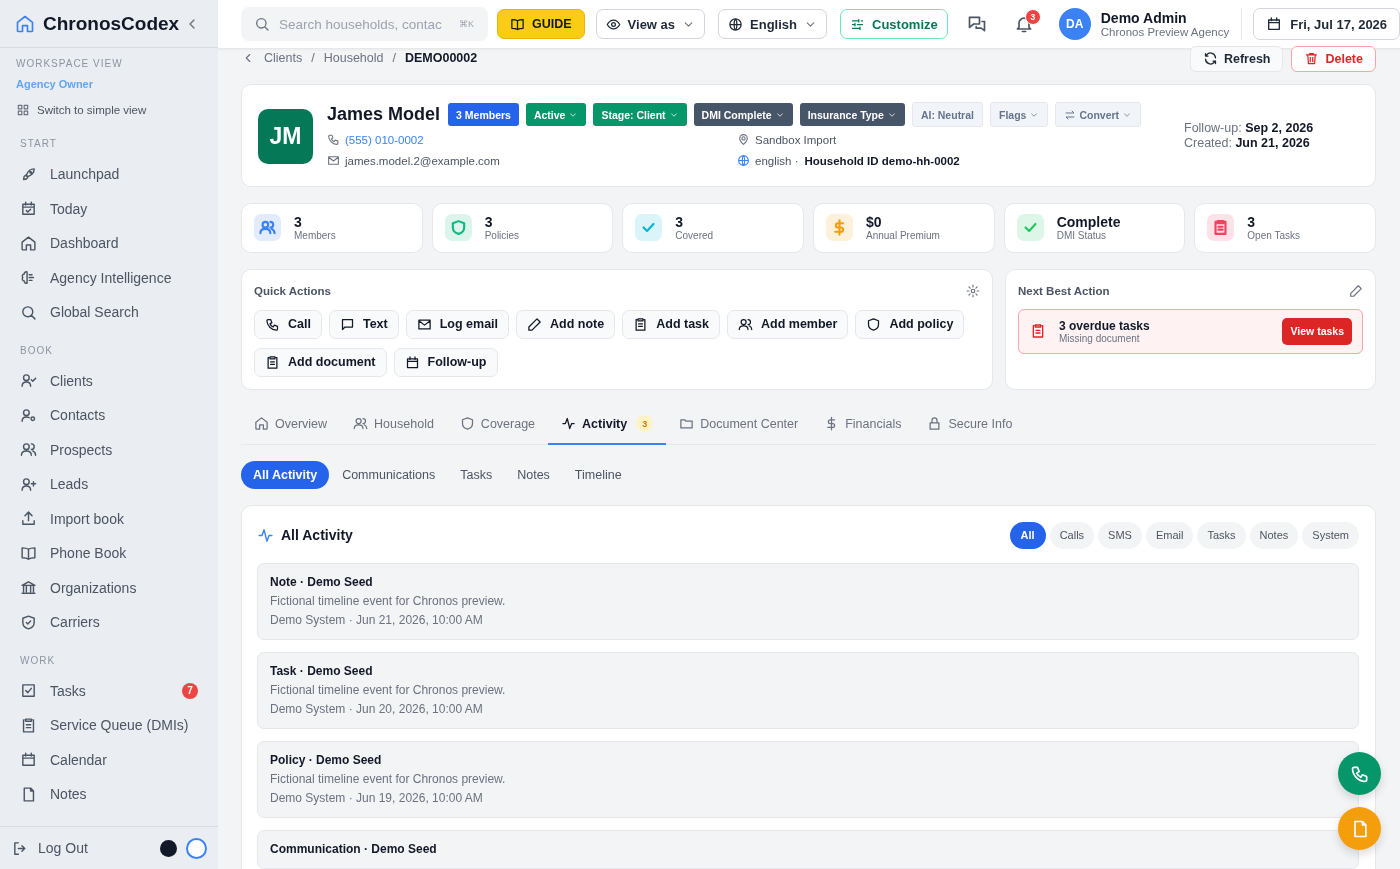 The height and width of the screenshot is (869, 1400). What do you see at coordinates (111, 484) in the screenshot?
I see `nav-item: Leads` at bounding box center [111, 484].